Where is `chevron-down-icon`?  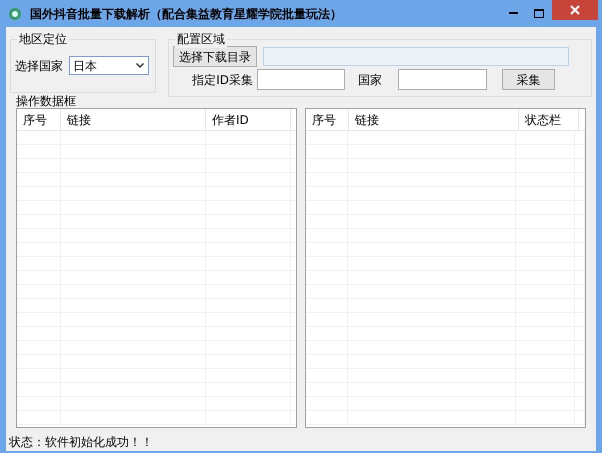
chevron-down-icon is located at coordinates (140, 65).